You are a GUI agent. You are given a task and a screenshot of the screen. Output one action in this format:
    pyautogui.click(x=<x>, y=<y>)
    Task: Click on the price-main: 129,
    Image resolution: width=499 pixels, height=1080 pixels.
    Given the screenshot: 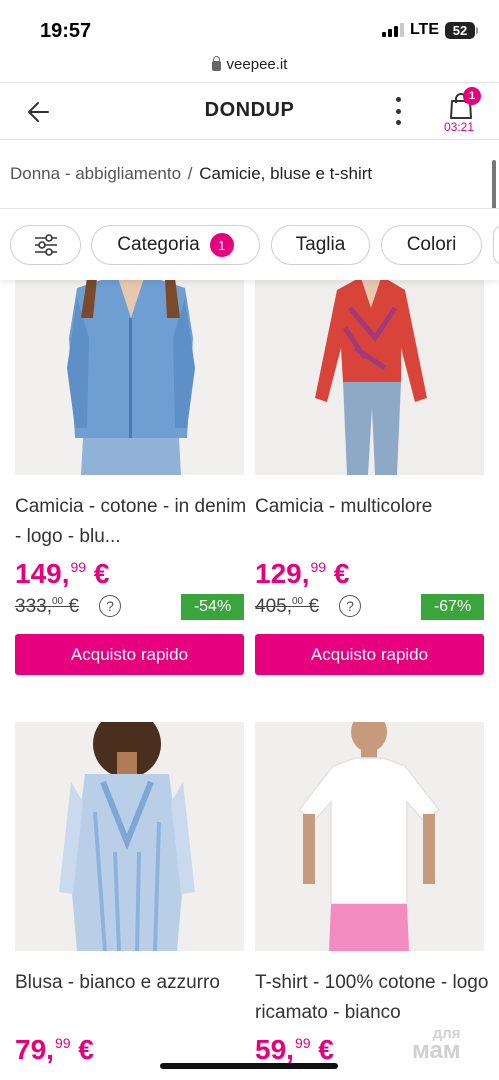 What is the action you would take?
    pyautogui.click(x=282, y=573)
    